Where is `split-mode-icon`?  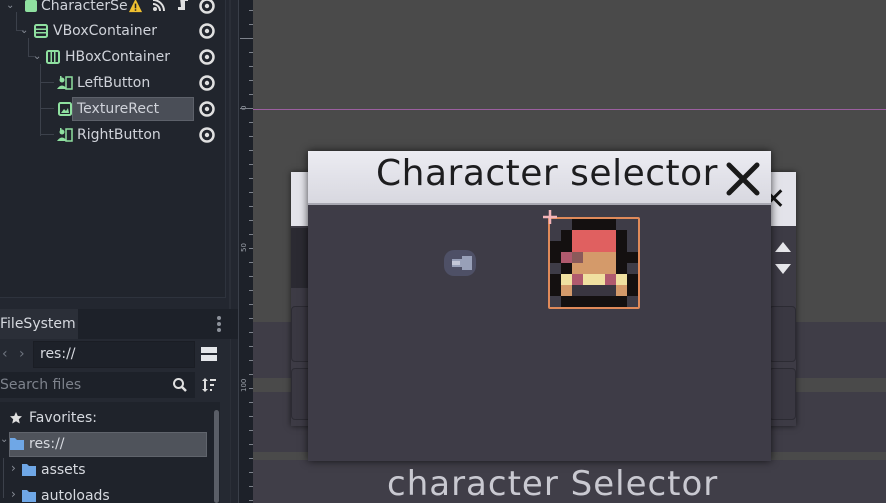 split-mode-icon is located at coordinates (209, 354).